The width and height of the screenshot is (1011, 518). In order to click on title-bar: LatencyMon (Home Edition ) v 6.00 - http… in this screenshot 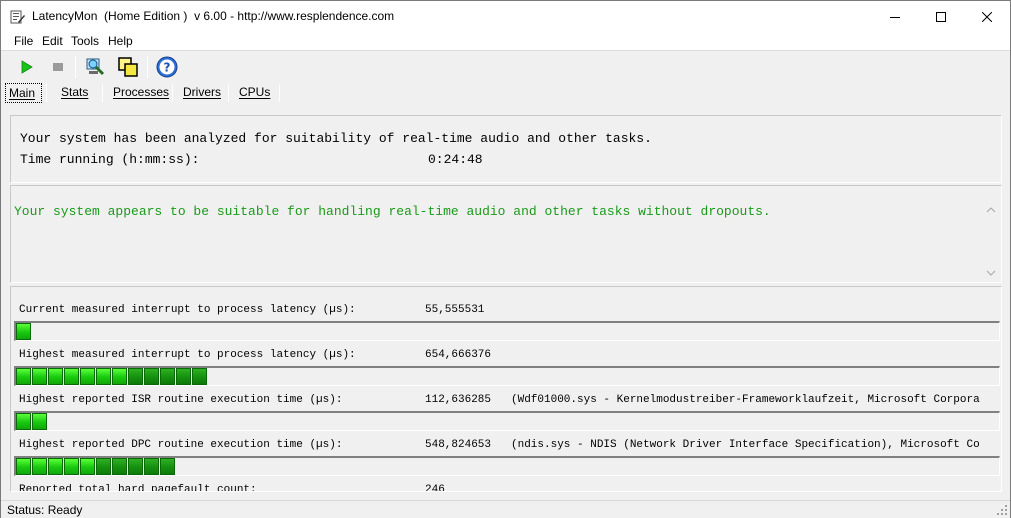, I will do `click(505, 16)`.